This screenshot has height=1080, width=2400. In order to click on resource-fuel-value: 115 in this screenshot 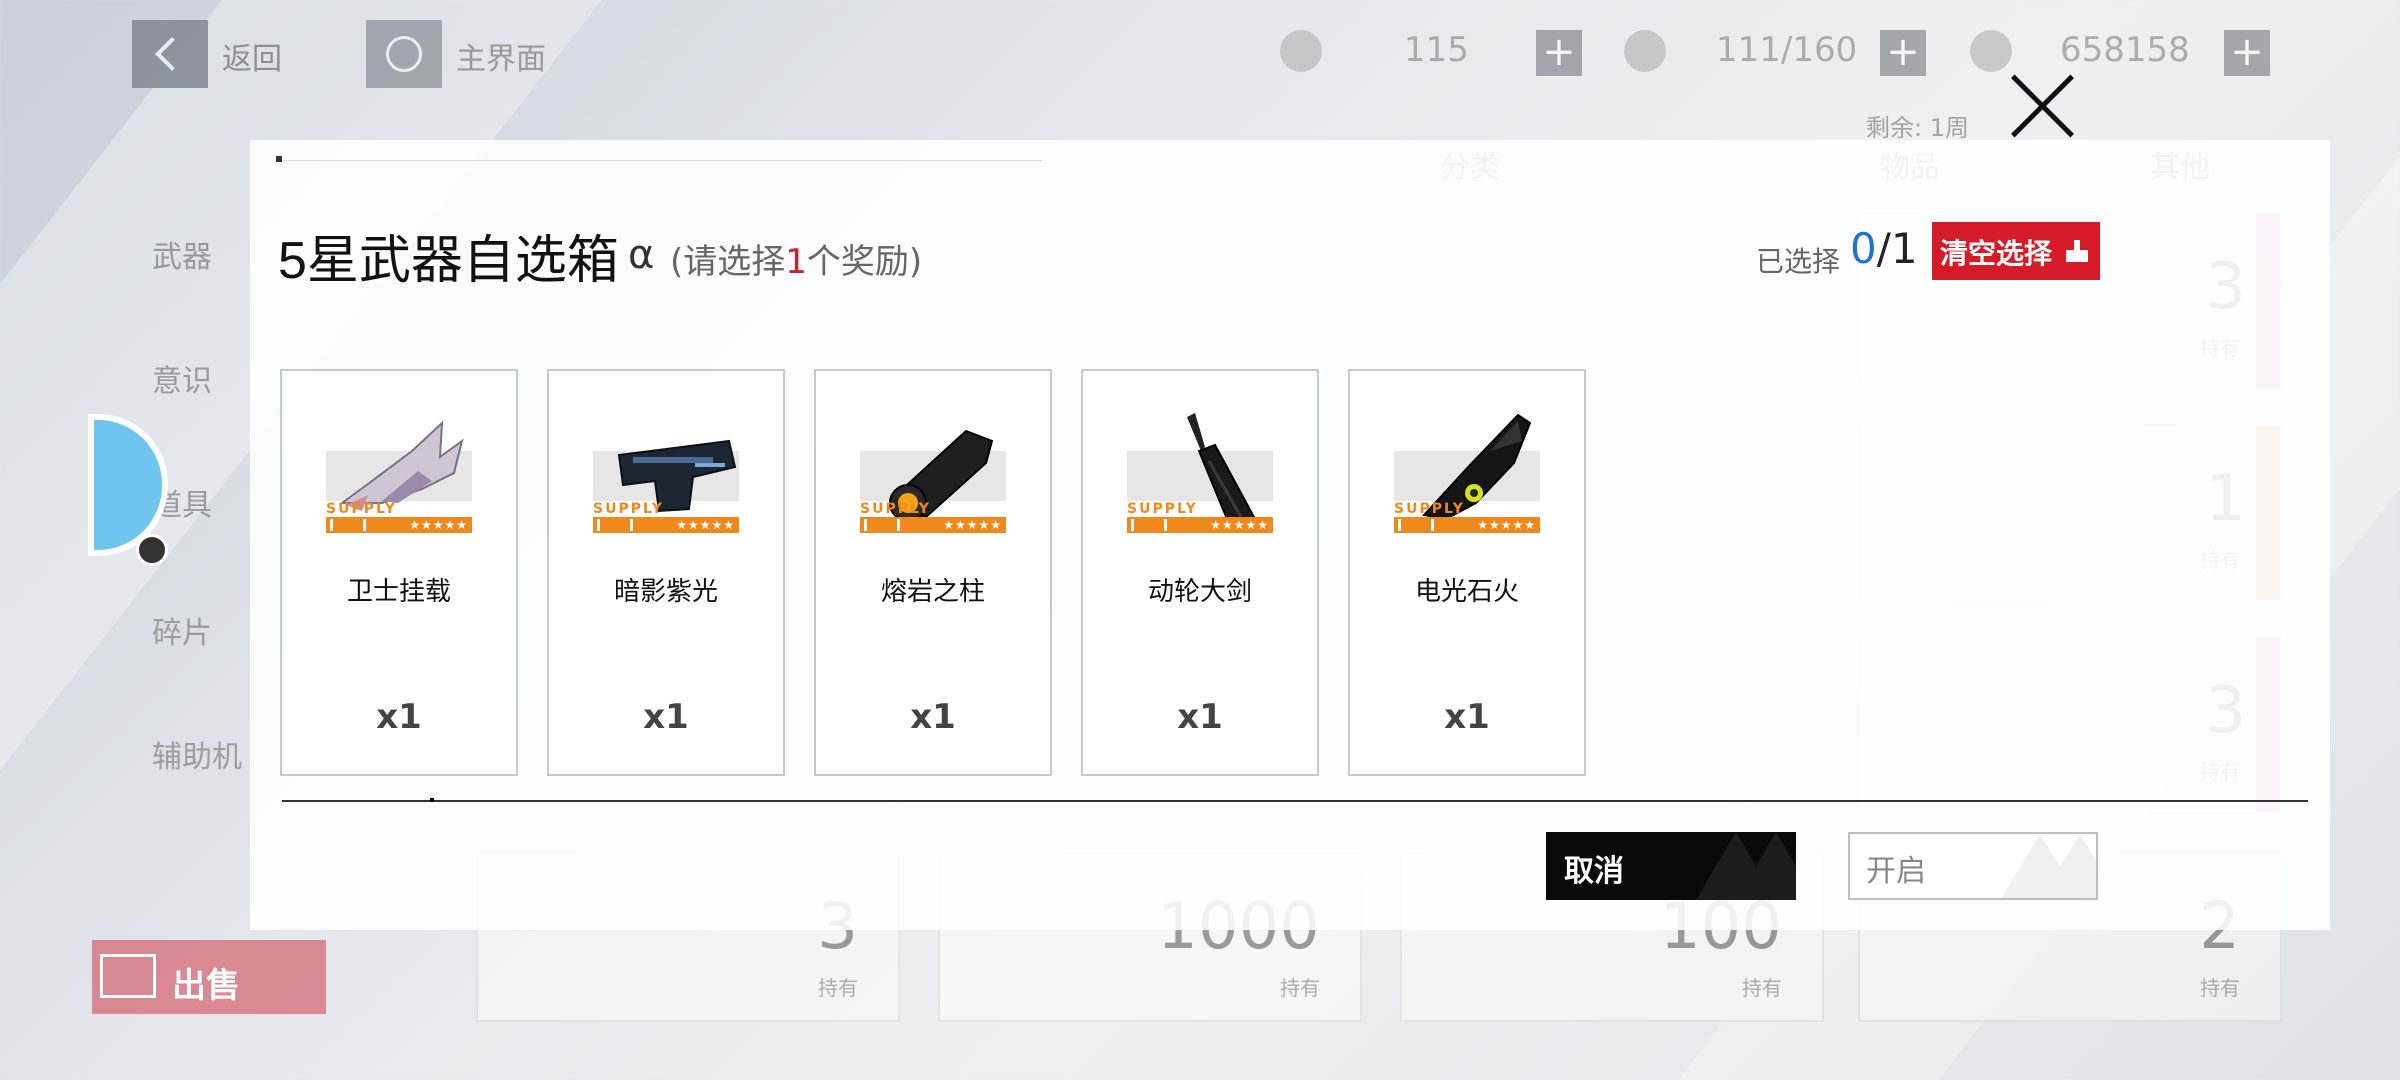, I will do `click(1436, 50)`.